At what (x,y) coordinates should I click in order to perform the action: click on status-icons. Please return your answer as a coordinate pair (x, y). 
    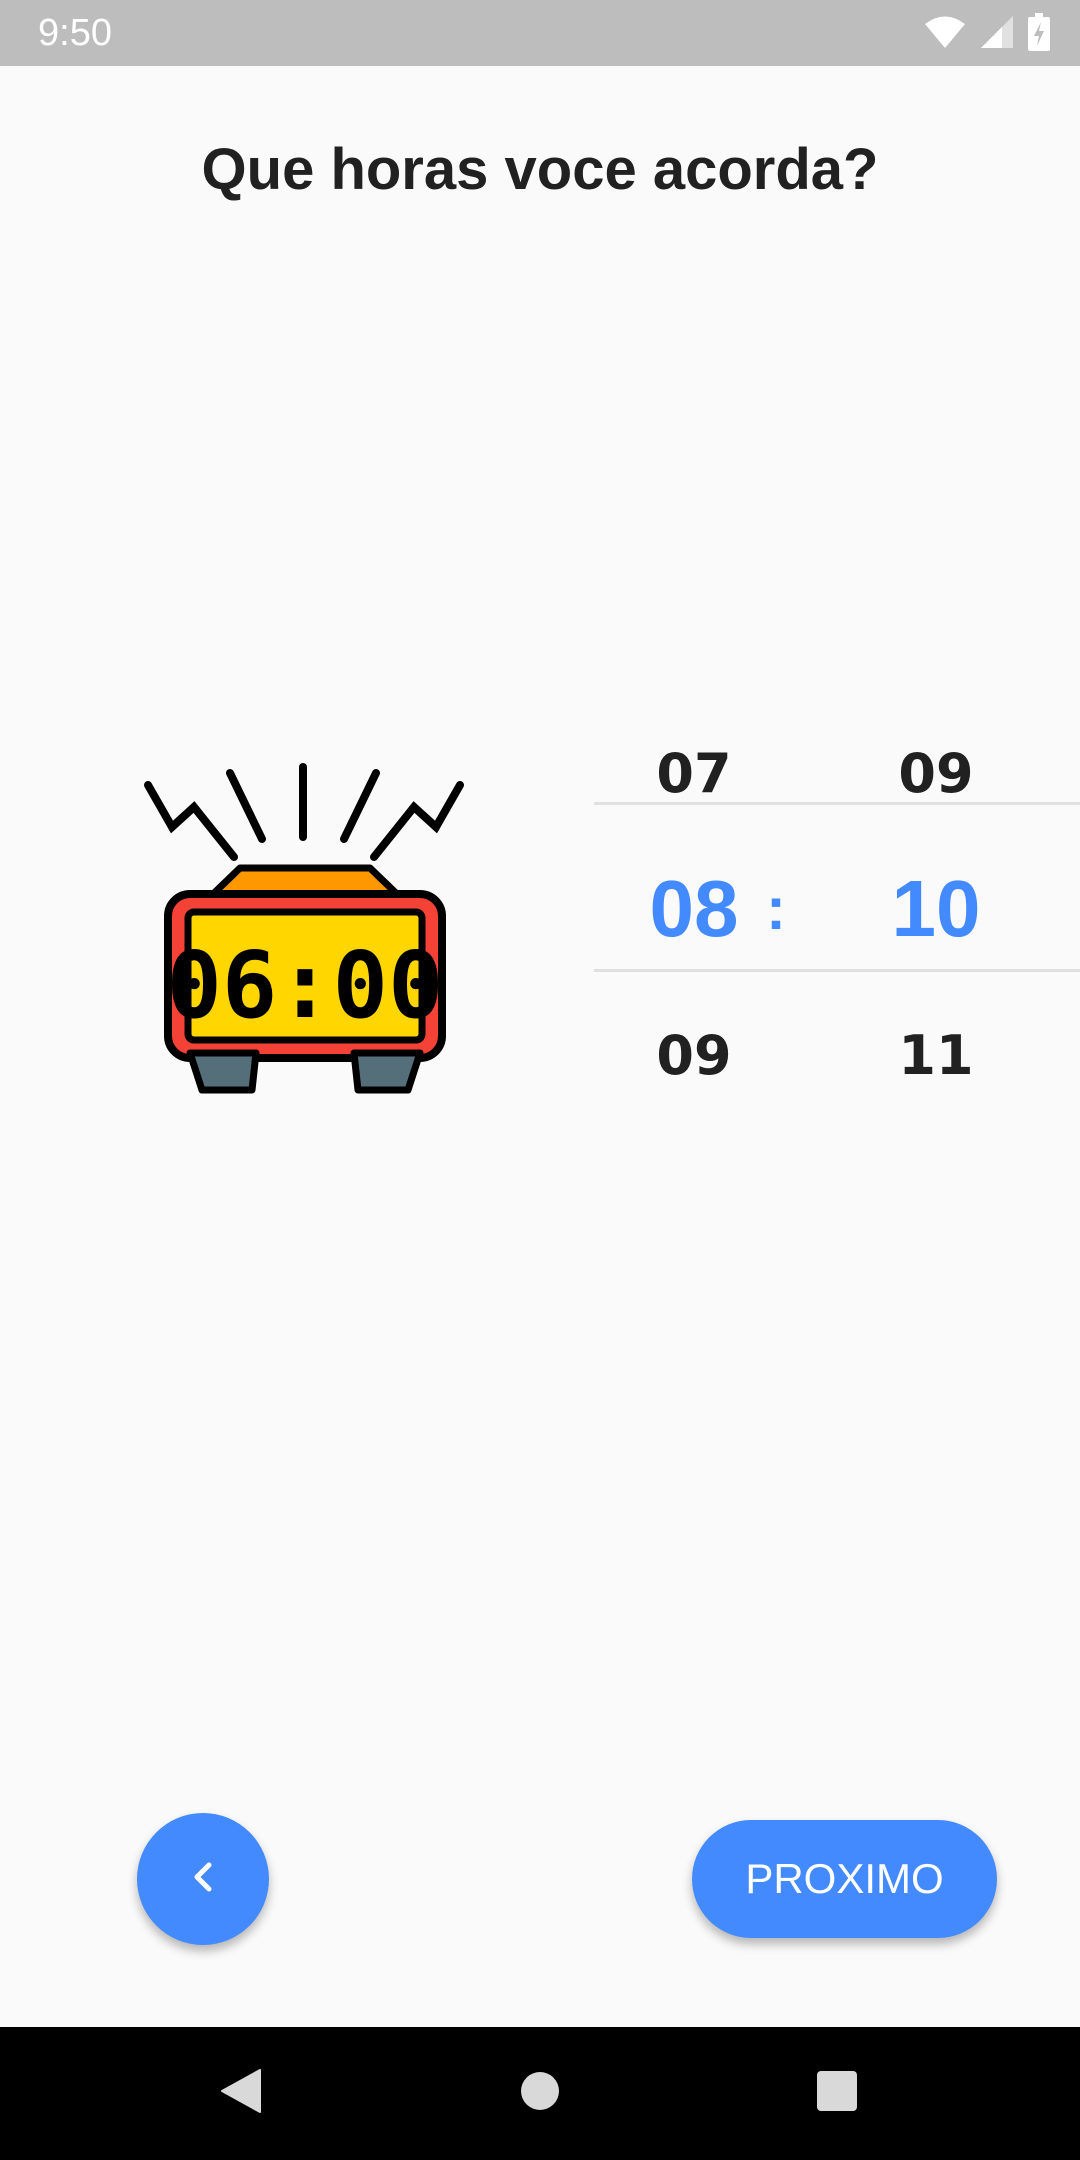
    Looking at the image, I should click on (987, 34).